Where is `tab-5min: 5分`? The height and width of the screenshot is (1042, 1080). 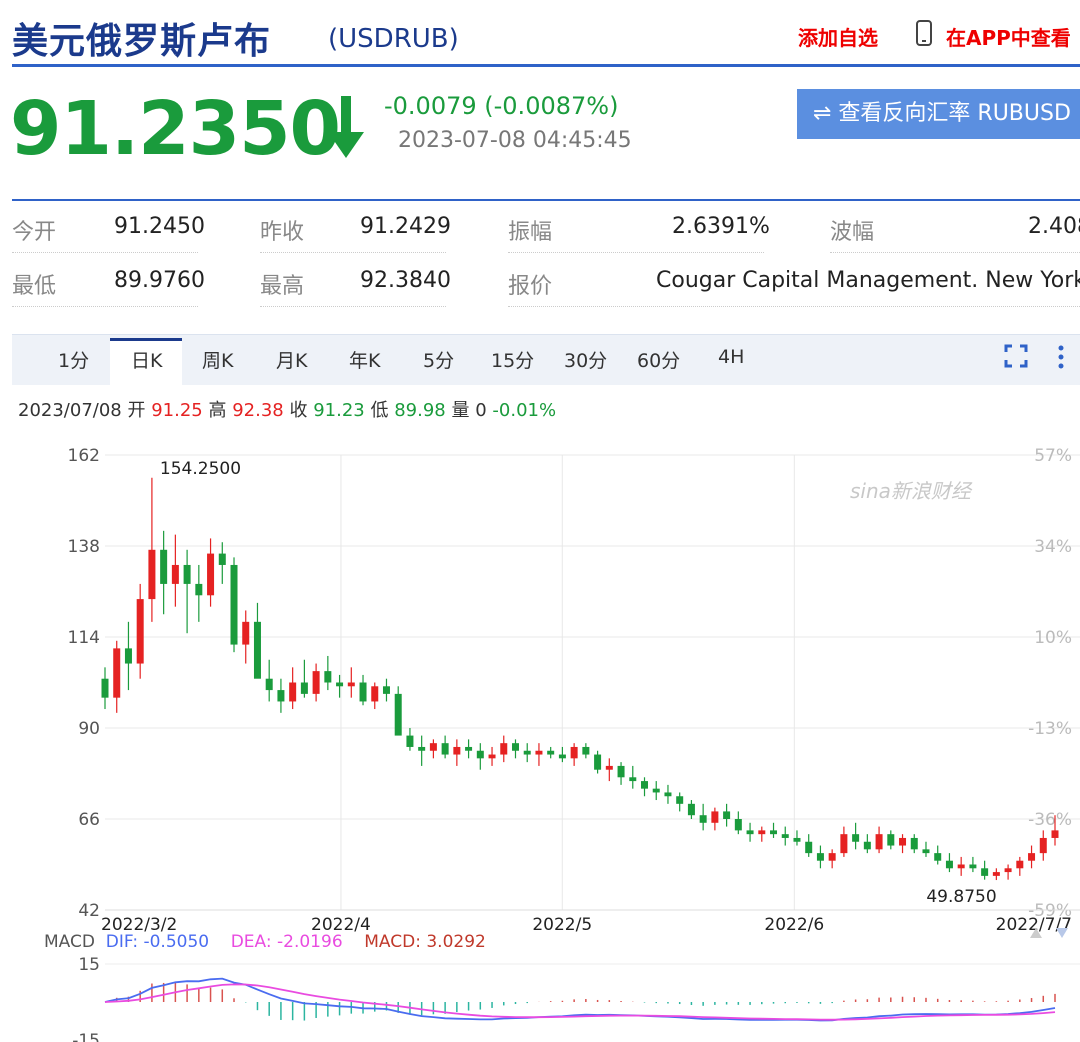
tab-5min: 5分 is located at coordinates (438, 359).